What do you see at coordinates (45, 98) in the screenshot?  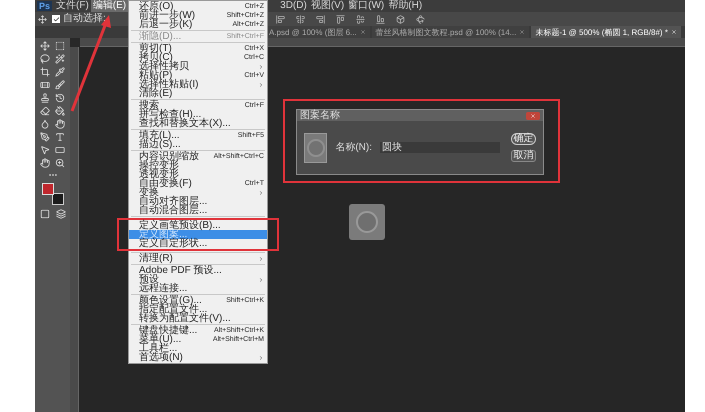 I see `stamp-icon` at bounding box center [45, 98].